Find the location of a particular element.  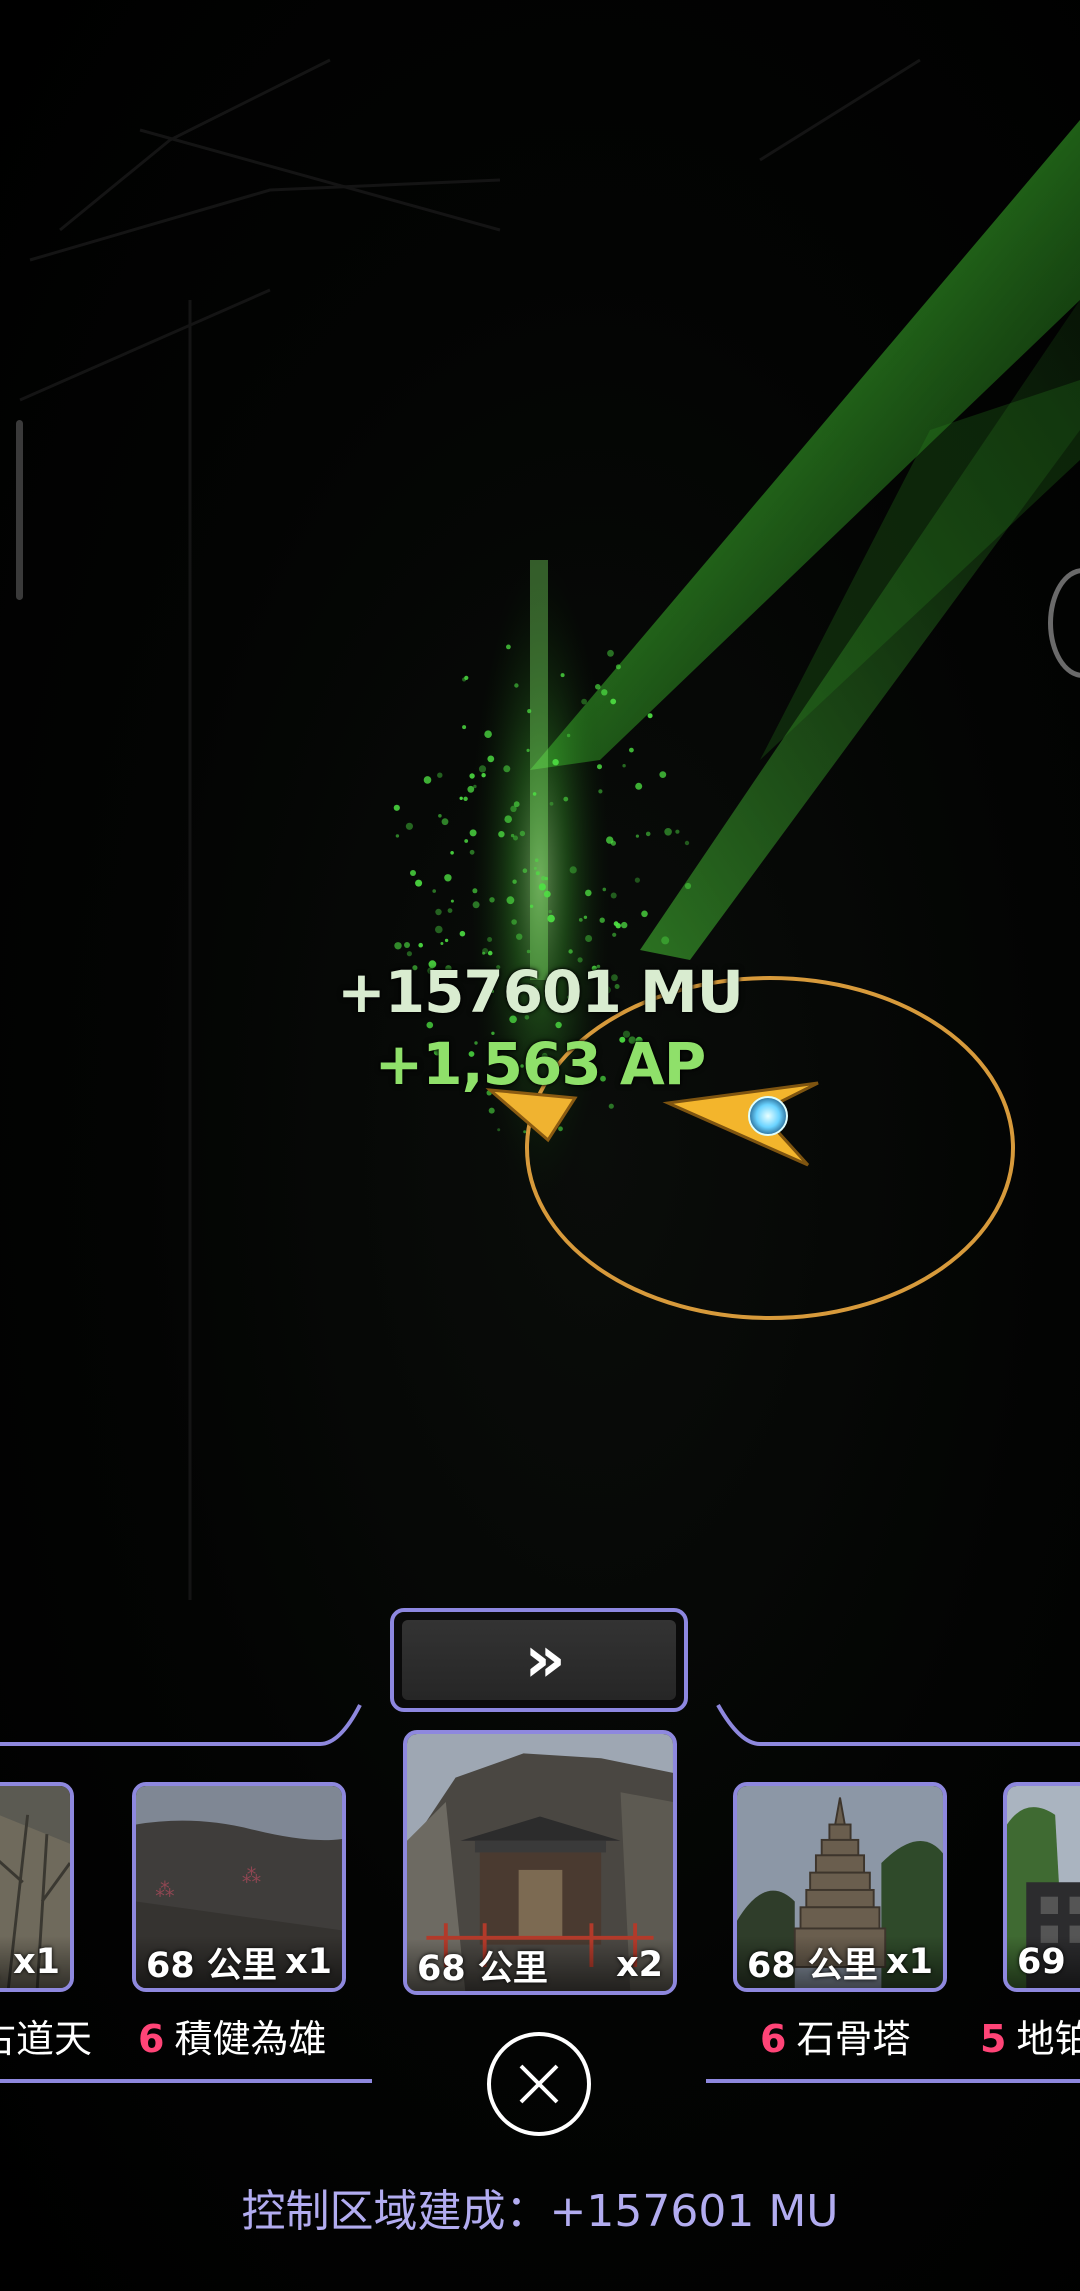

drawer-handle is located at coordinates (19, 510).